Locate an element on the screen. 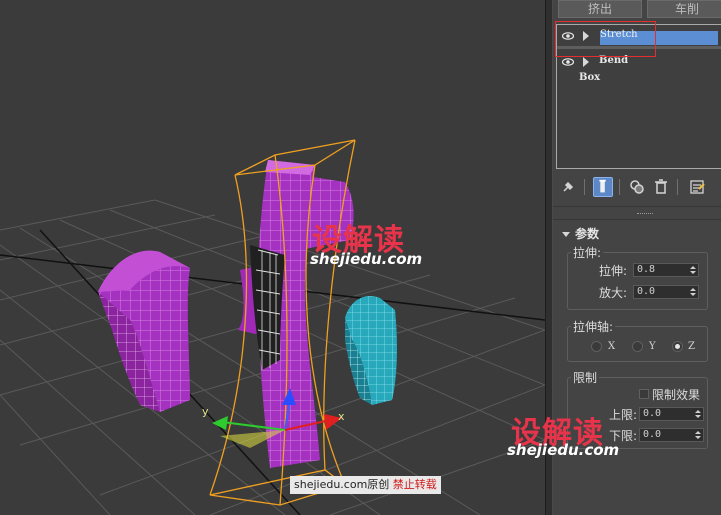 Image resolution: width=721 pixels, height=515 pixels. parameters-rollout-header: 参数 is located at coordinates (580, 233).